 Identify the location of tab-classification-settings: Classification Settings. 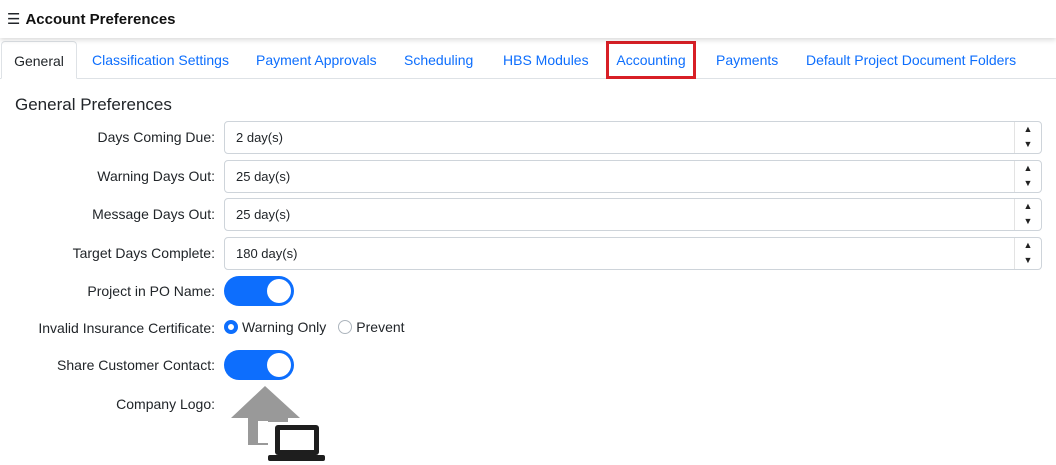
(160, 60).